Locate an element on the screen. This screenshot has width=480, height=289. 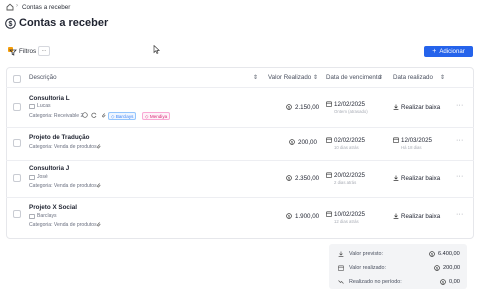
summary-realized-label: Valor realizado: is located at coordinates (368, 268).